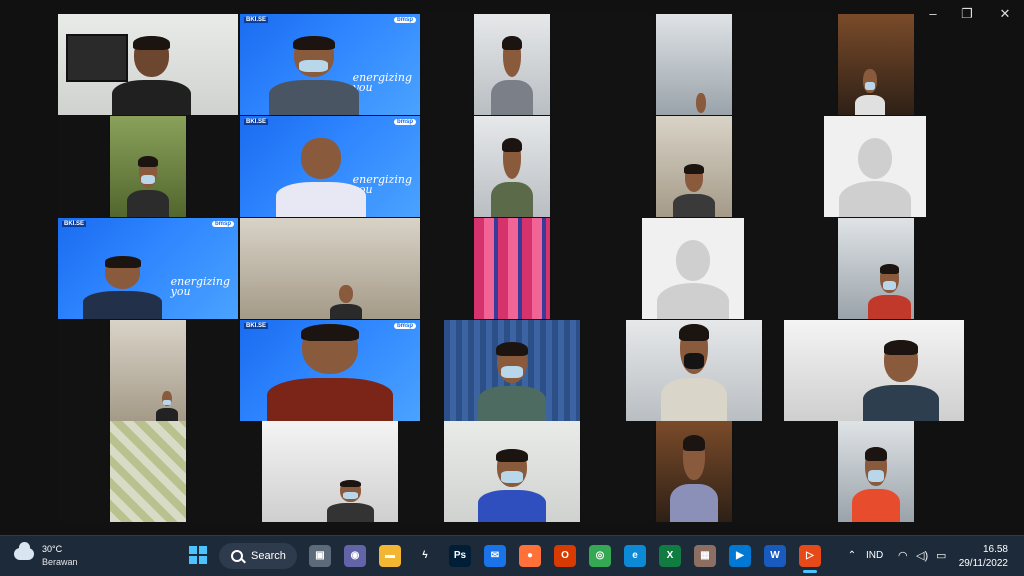 The image size is (1024, 576). What do you see at coordinates (941, 556) in the screenshot?
I see `battery-icon: ▭` at bounding box center [941, 556].